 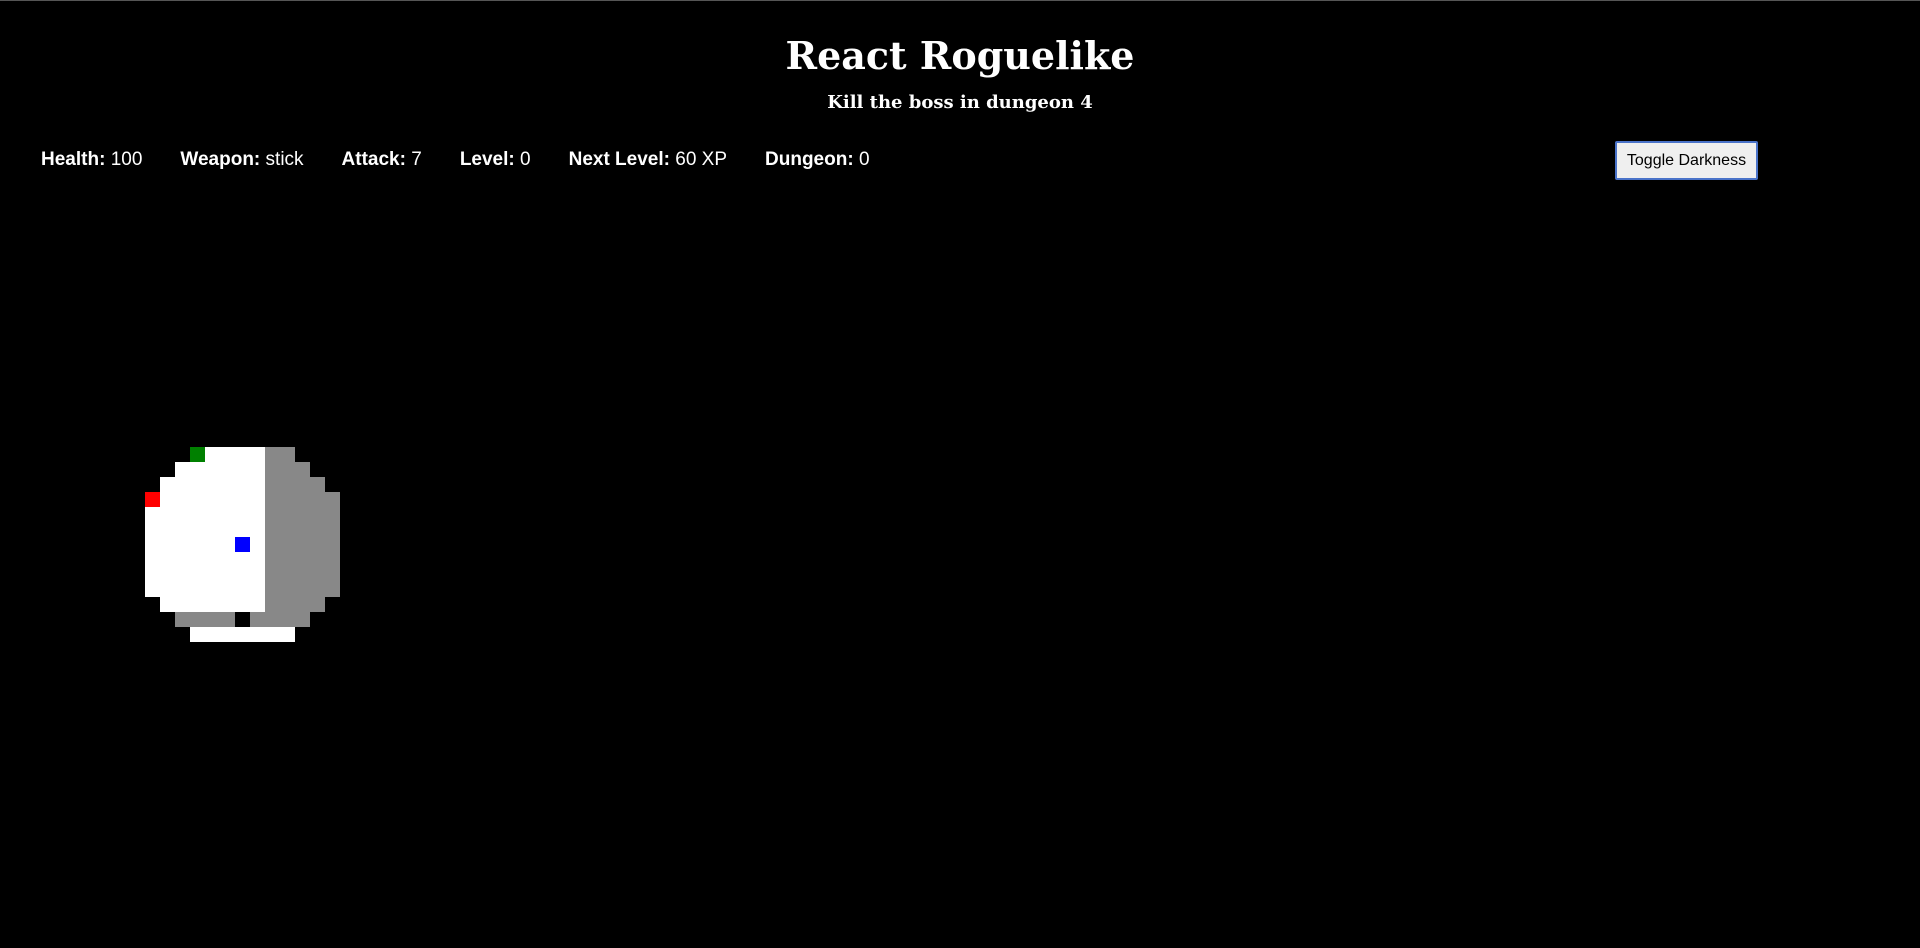 I want to click on stat-dungeon: Dungeon: 0, so click(x=817, y=160).